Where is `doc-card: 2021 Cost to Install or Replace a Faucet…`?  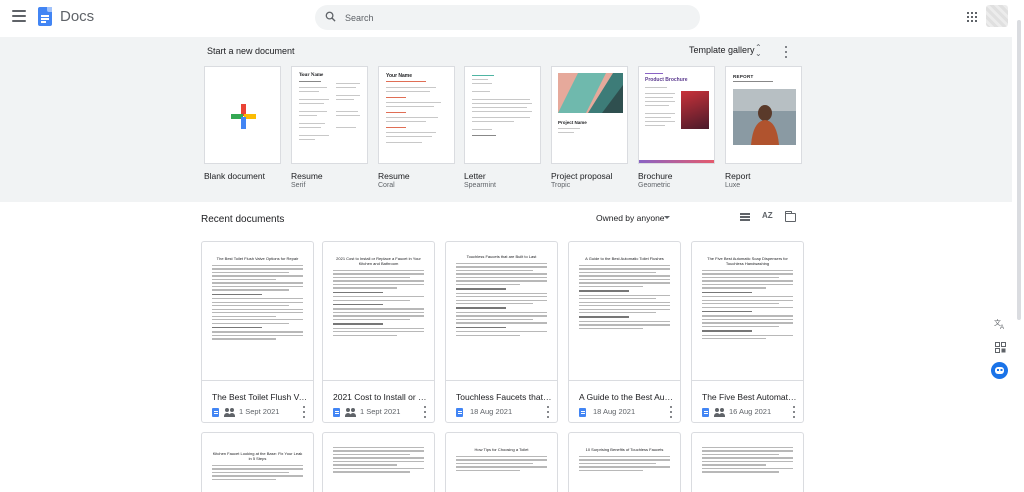 doc-card: 2021 Cost to Install or Replace a Faucet… is located at coordinates (378, 332).